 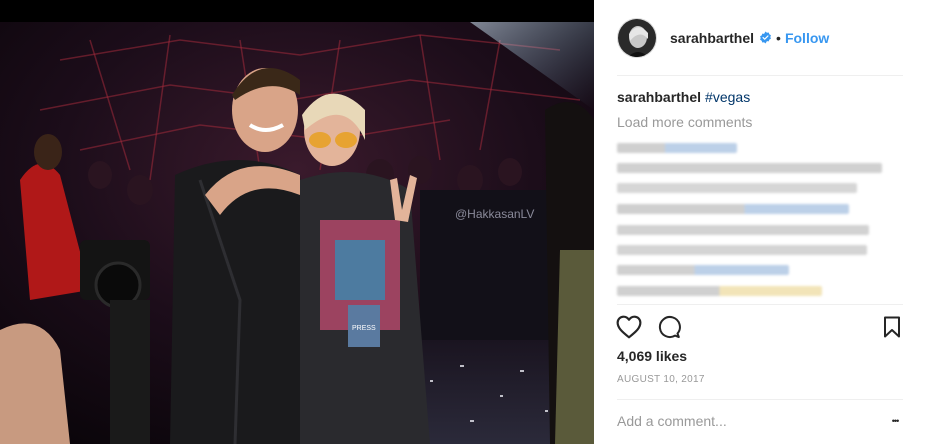 I want to click on heart-icon, so click(x=629, y=327).